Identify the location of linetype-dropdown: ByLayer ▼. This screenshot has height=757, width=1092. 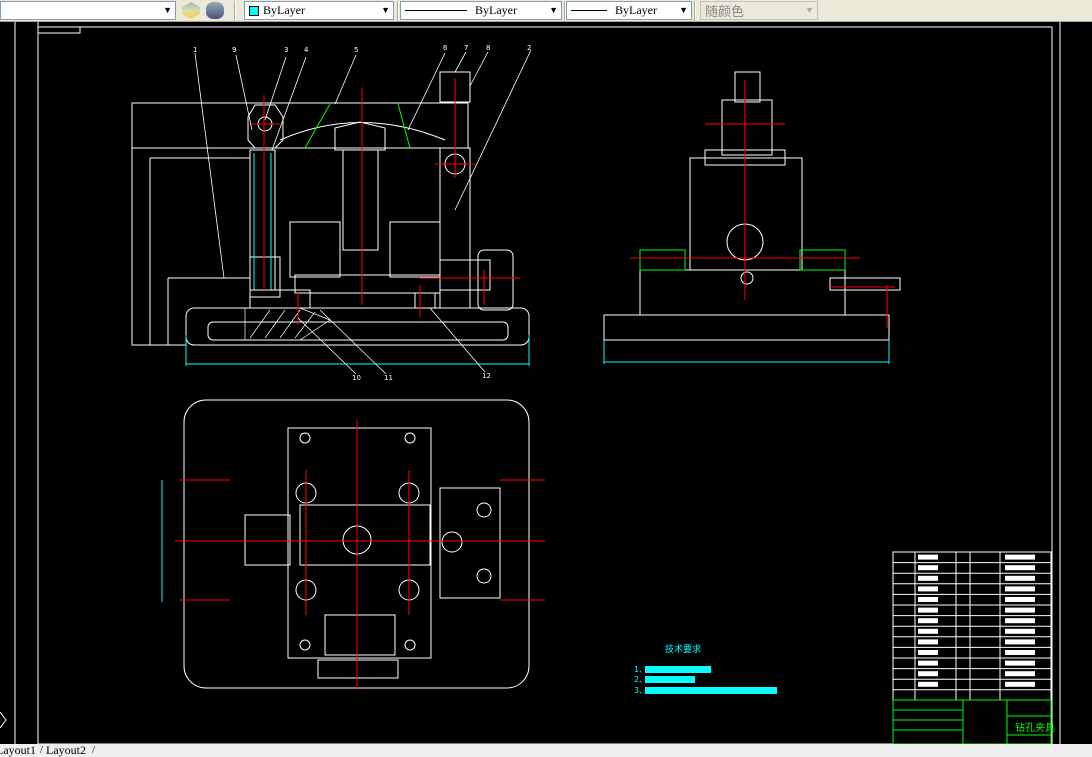
(481, 10).